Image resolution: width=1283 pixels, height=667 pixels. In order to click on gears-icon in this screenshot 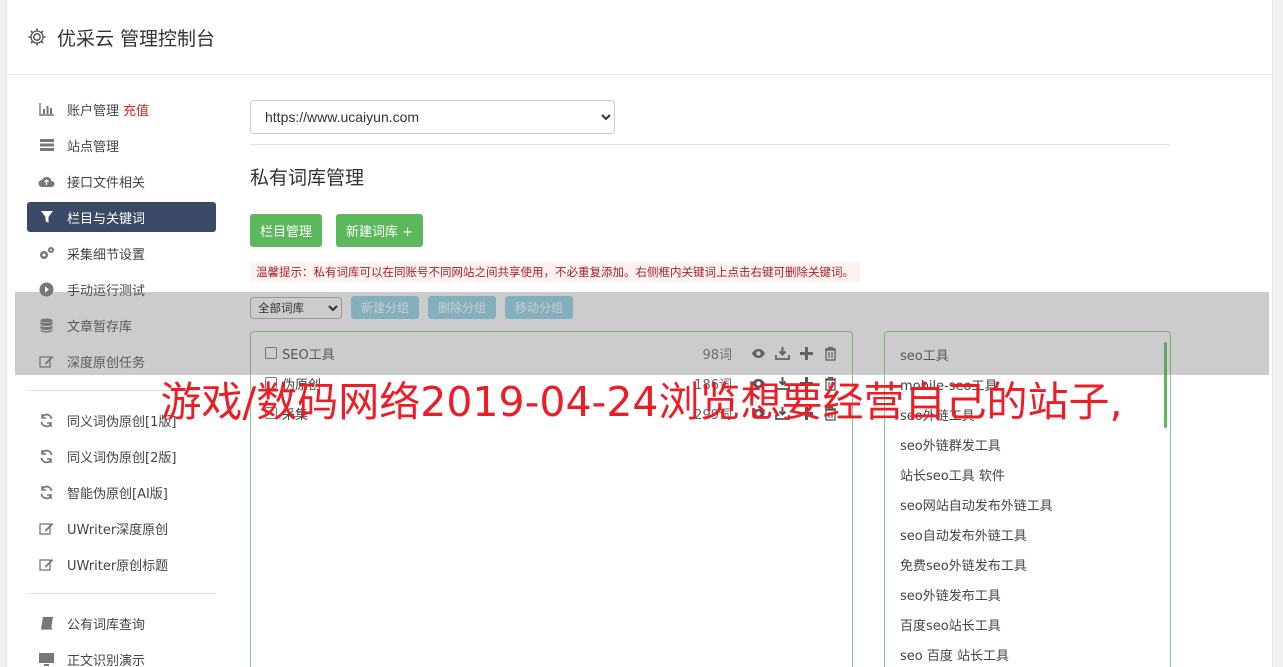, I will do `click(46, 253)`.